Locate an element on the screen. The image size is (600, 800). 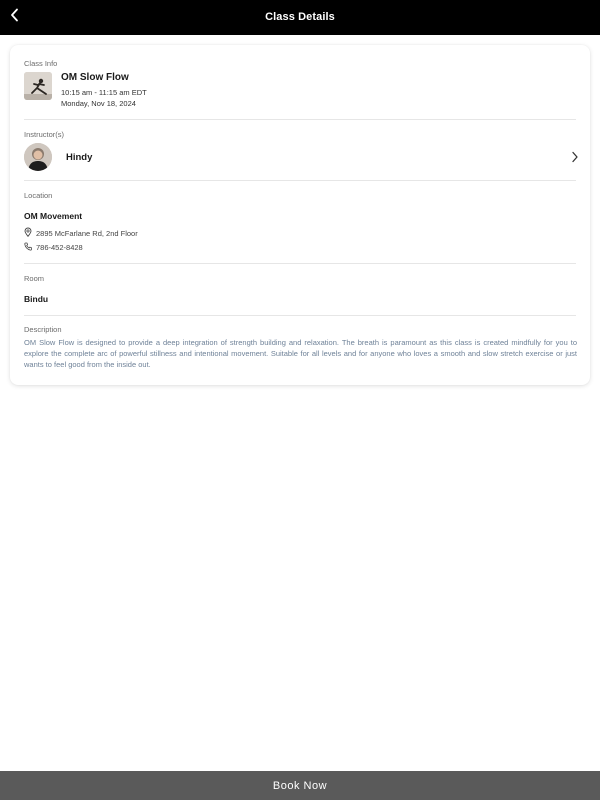
class-date: Monday, Nov 18, 2024 is located at coordinates (98, 103).